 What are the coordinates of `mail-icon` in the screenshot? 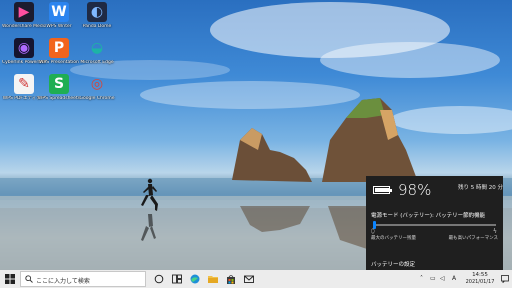 It's located at (249, 279).